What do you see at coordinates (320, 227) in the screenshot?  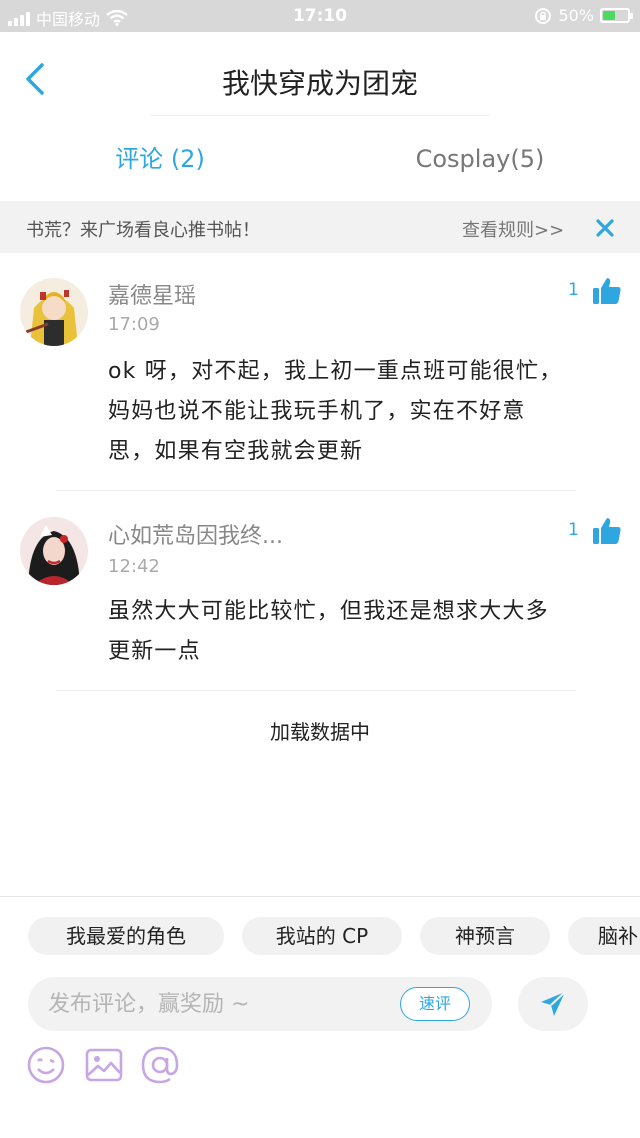 I see `notice-banner: 书荒？来广场看良心推书帖！ 查看规则>>` at bounding box center [320, 227].